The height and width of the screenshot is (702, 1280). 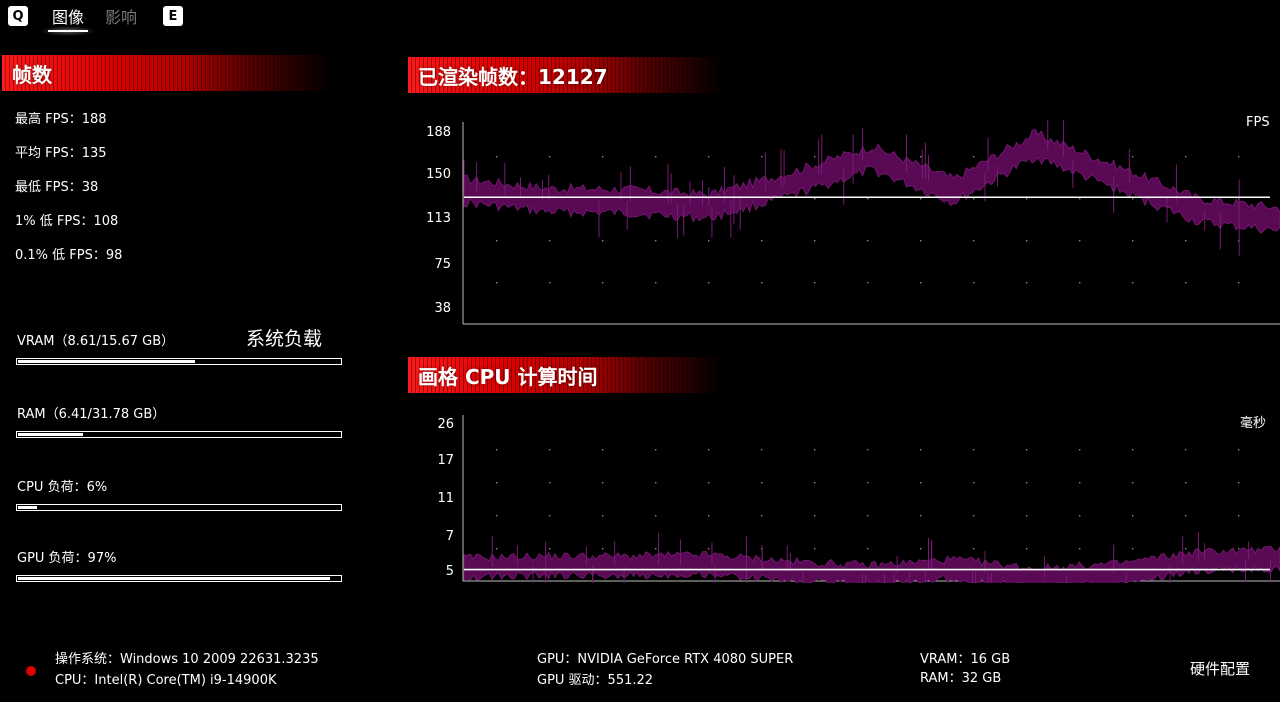 I want to click on cpu-ytick: 26, so click(x=445, y=424).